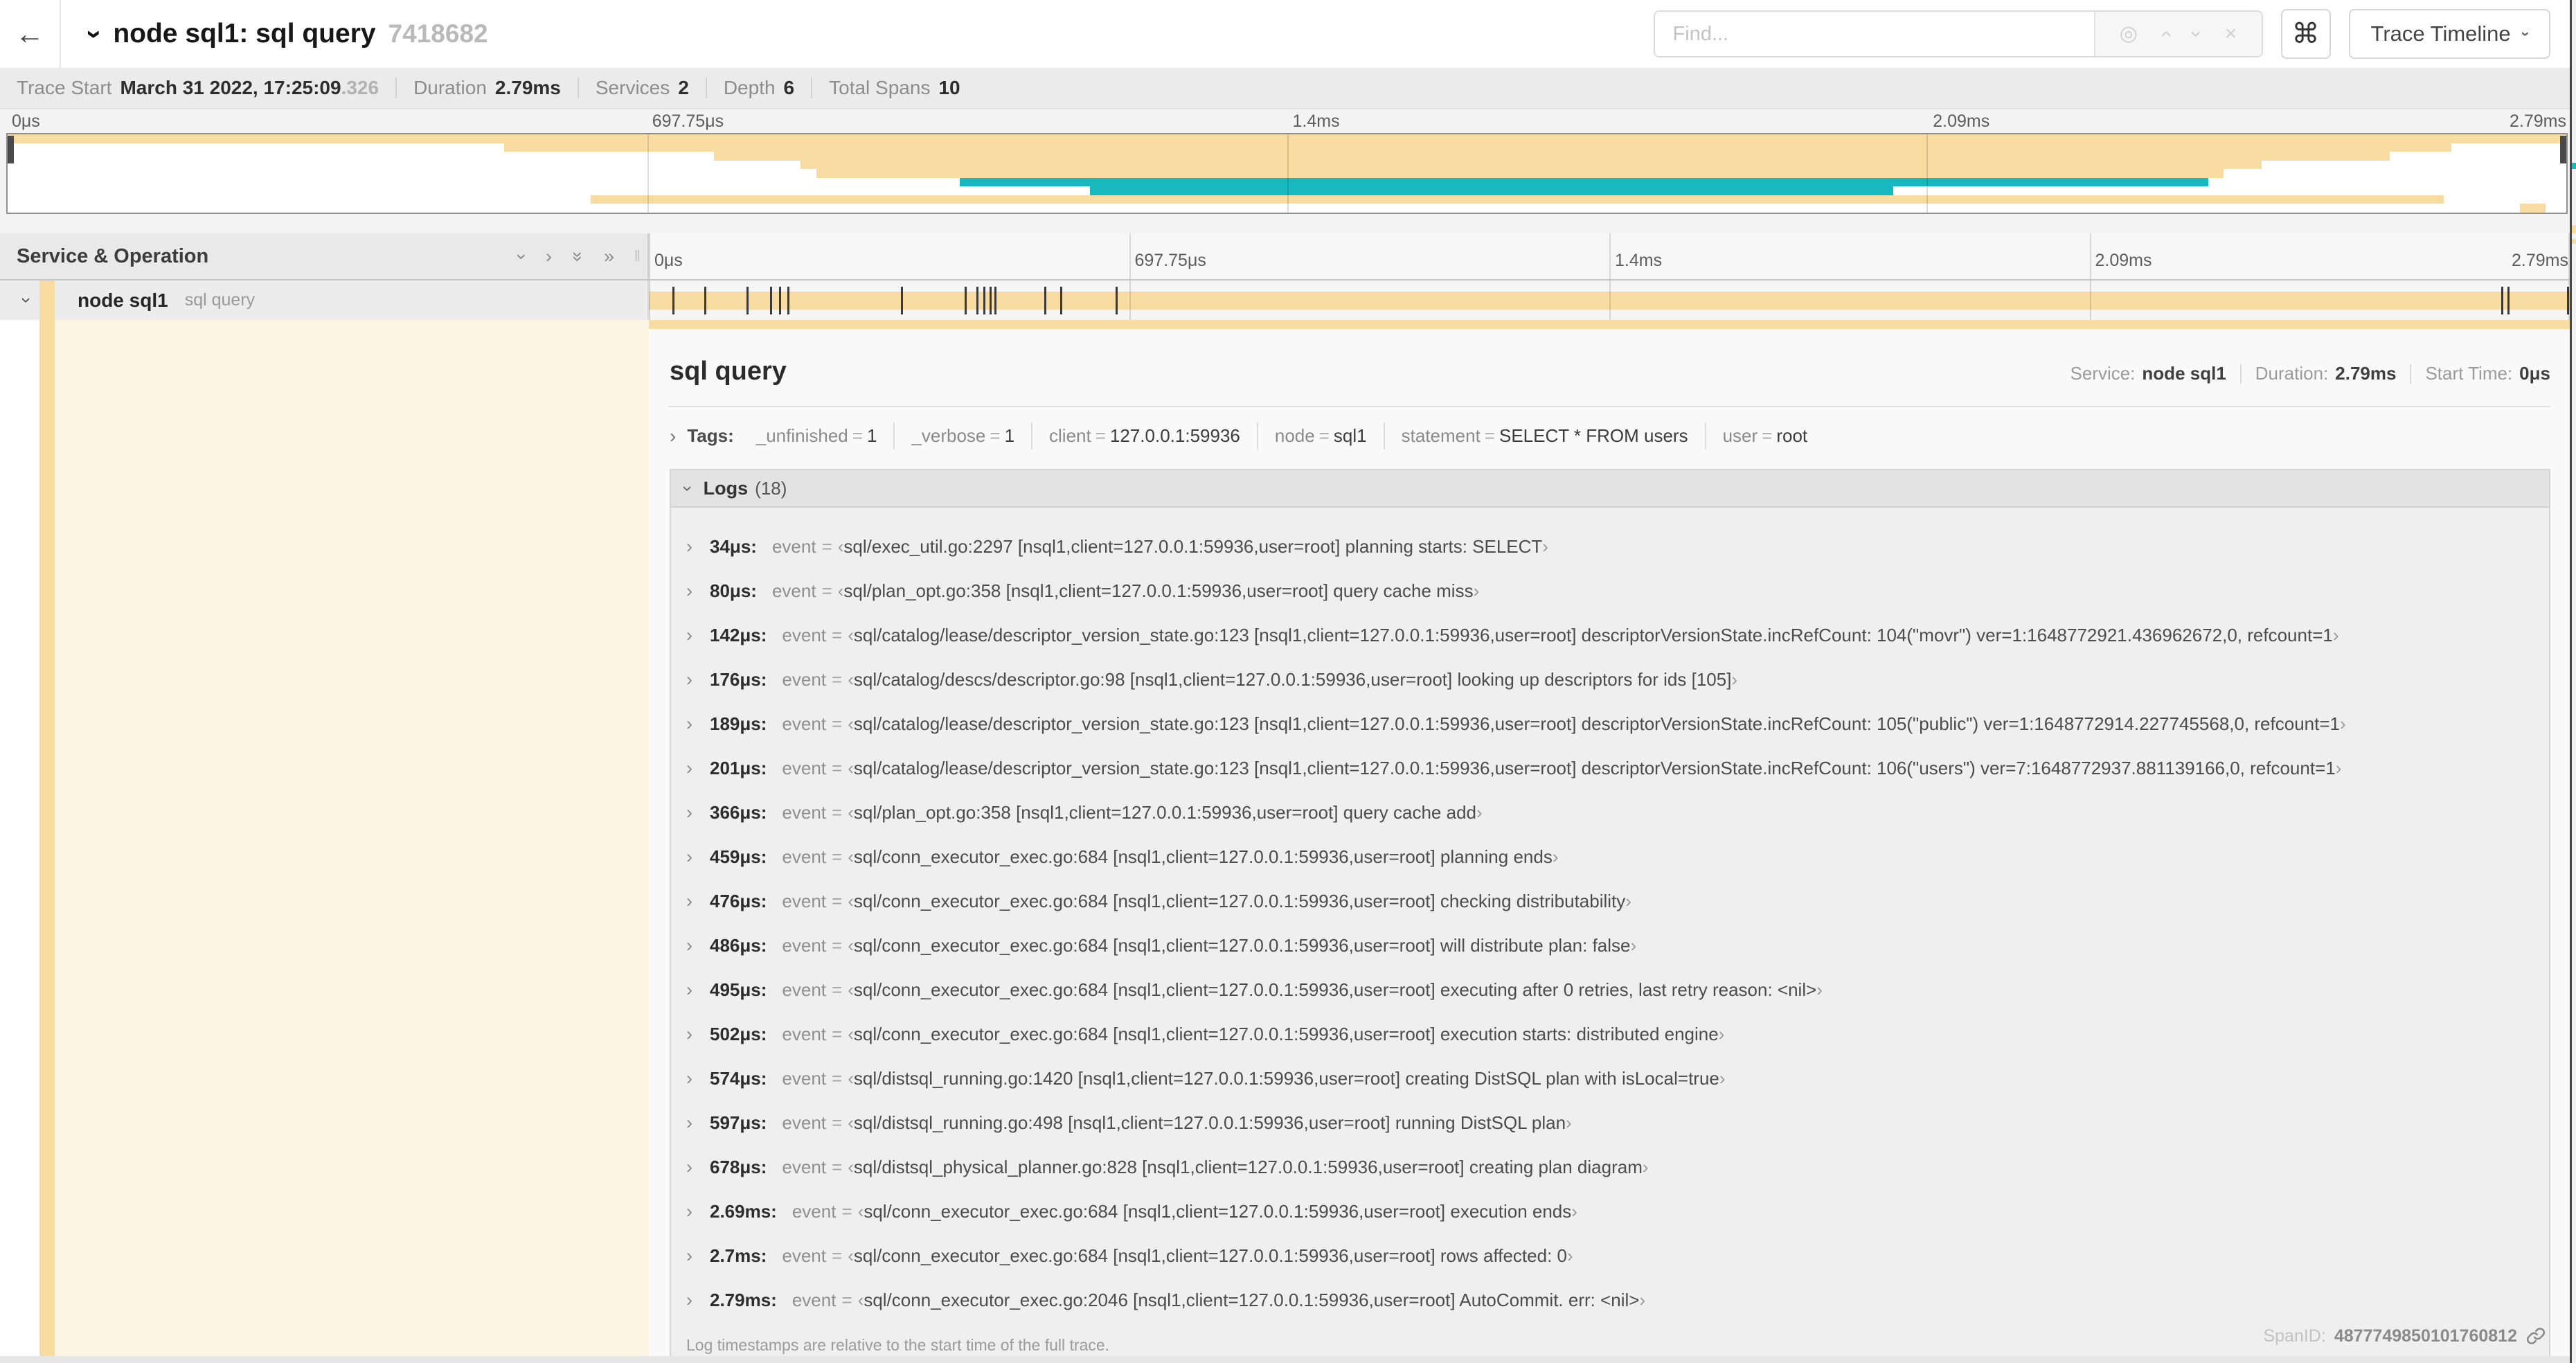 This screenshot has height=1363, width=2576. What do you see at coordinates (2196, 33) in the screenshot?
I see `find-next-icon: ›` at bounding box center [2196, 33].